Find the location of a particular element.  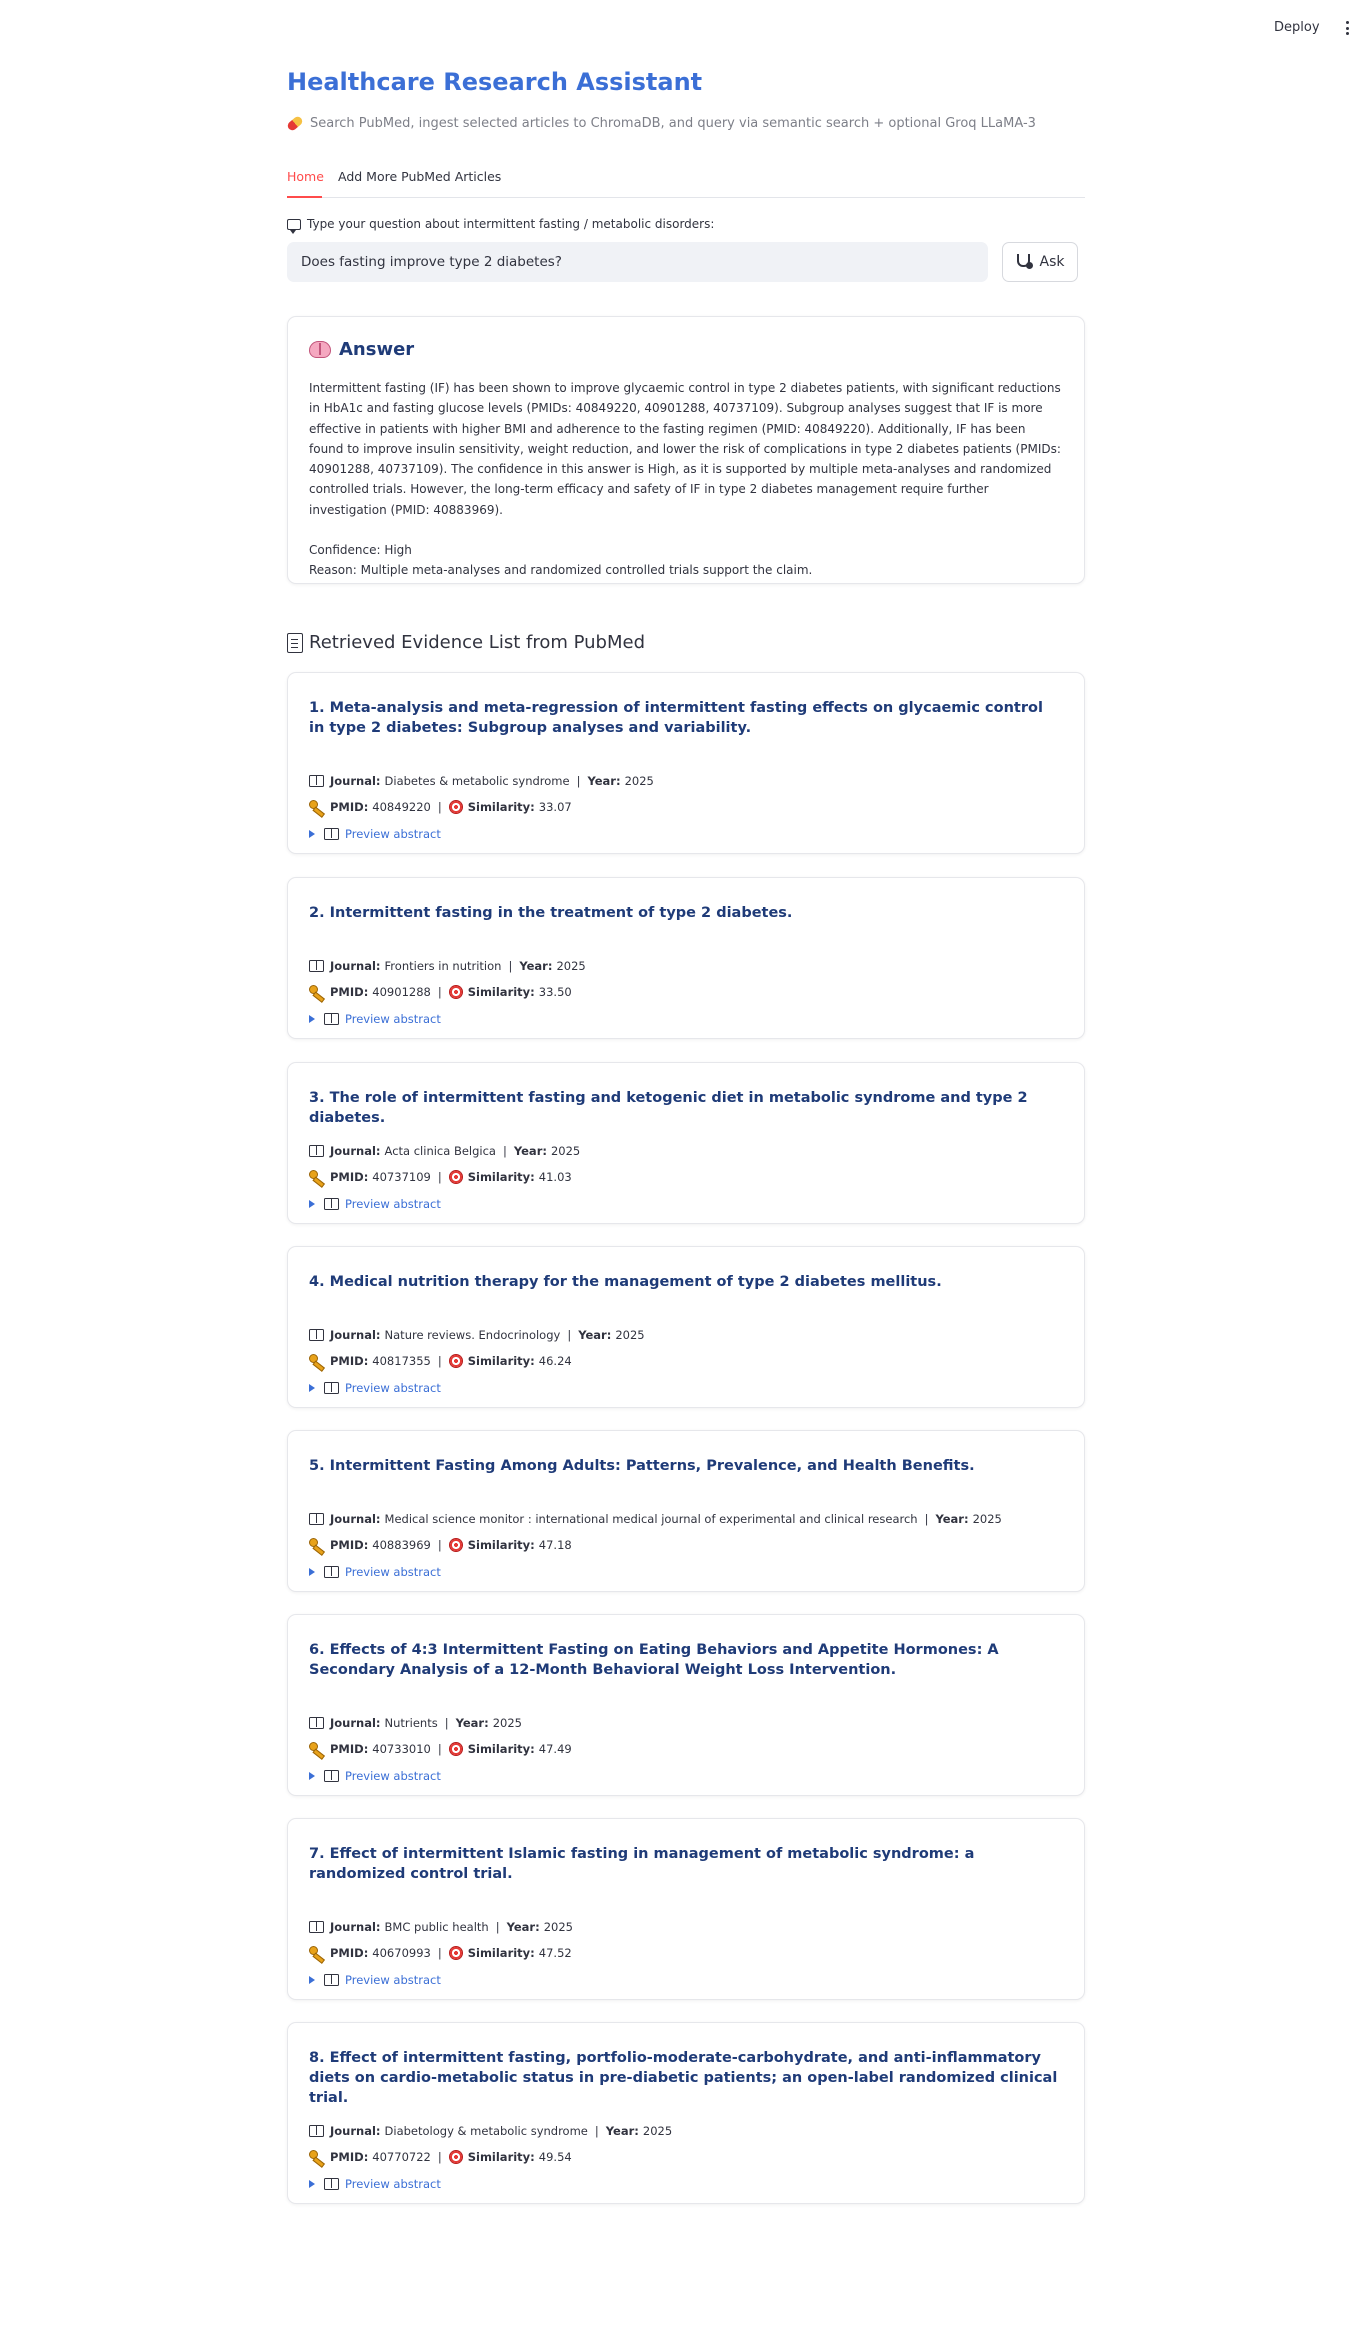

similarity-value: 49.54 is located at coordinates (555, 2157).